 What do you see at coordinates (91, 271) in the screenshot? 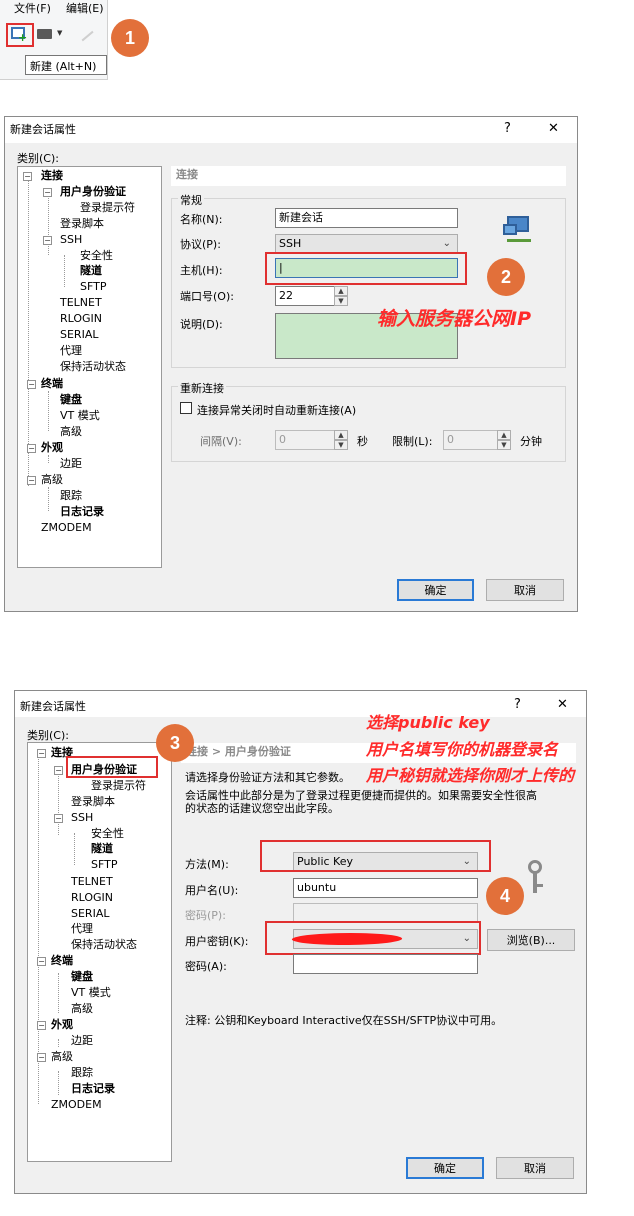
I see `tree-tunnel: 隧道` at bounding box center [91, 271].